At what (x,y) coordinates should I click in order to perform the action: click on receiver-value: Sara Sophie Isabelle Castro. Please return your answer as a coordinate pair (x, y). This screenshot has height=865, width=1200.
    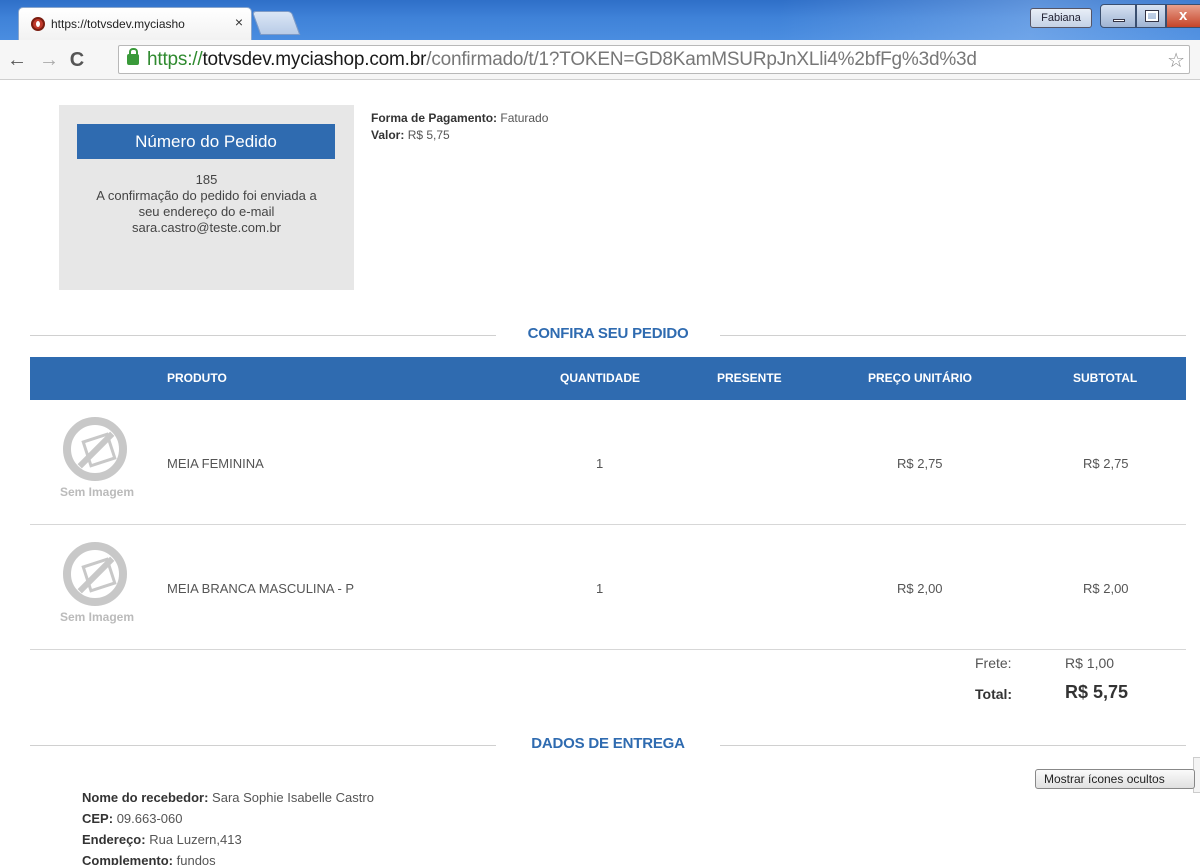
    Looking at the image, I should click on (293, 797).